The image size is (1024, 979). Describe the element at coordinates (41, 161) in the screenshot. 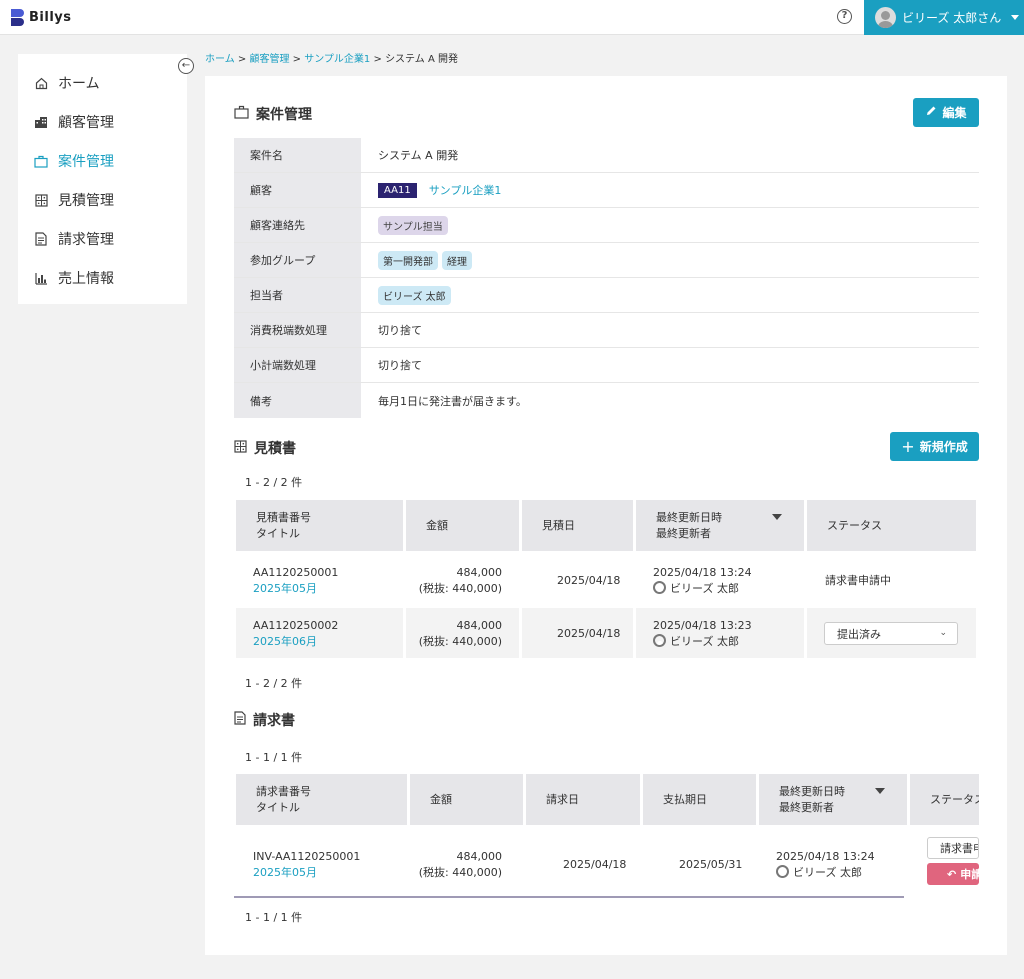

I see `briefcase-icon` at that location.